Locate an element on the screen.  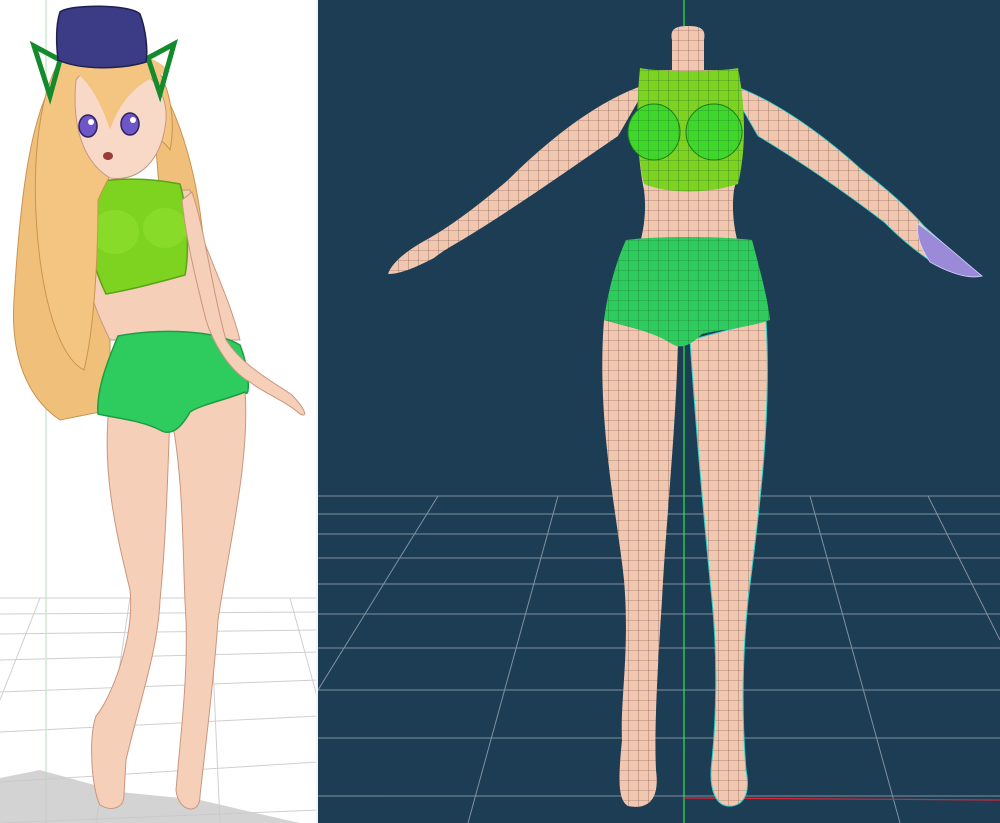
left-eye-shine is located at coordinates (91, 122).